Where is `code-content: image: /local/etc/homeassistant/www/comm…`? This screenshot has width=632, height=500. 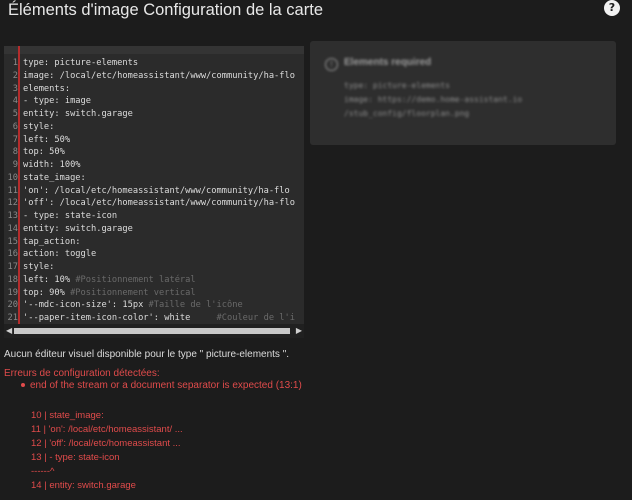
code-content: image: /local/etc/homeassistant/www/comm… is located at coordinates (159, 75).